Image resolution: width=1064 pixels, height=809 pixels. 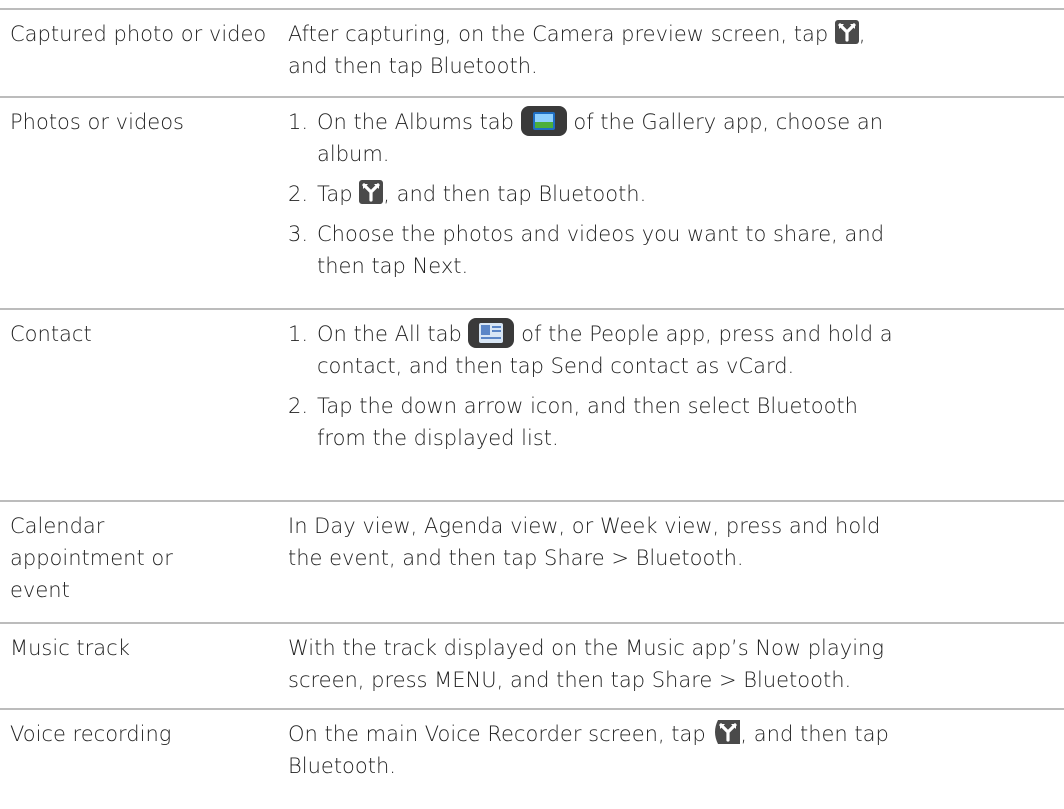 What do you see at coordinates (51, 334) in the screenshot?
I see `row-label: Contact` at bounding box center [51, 334].